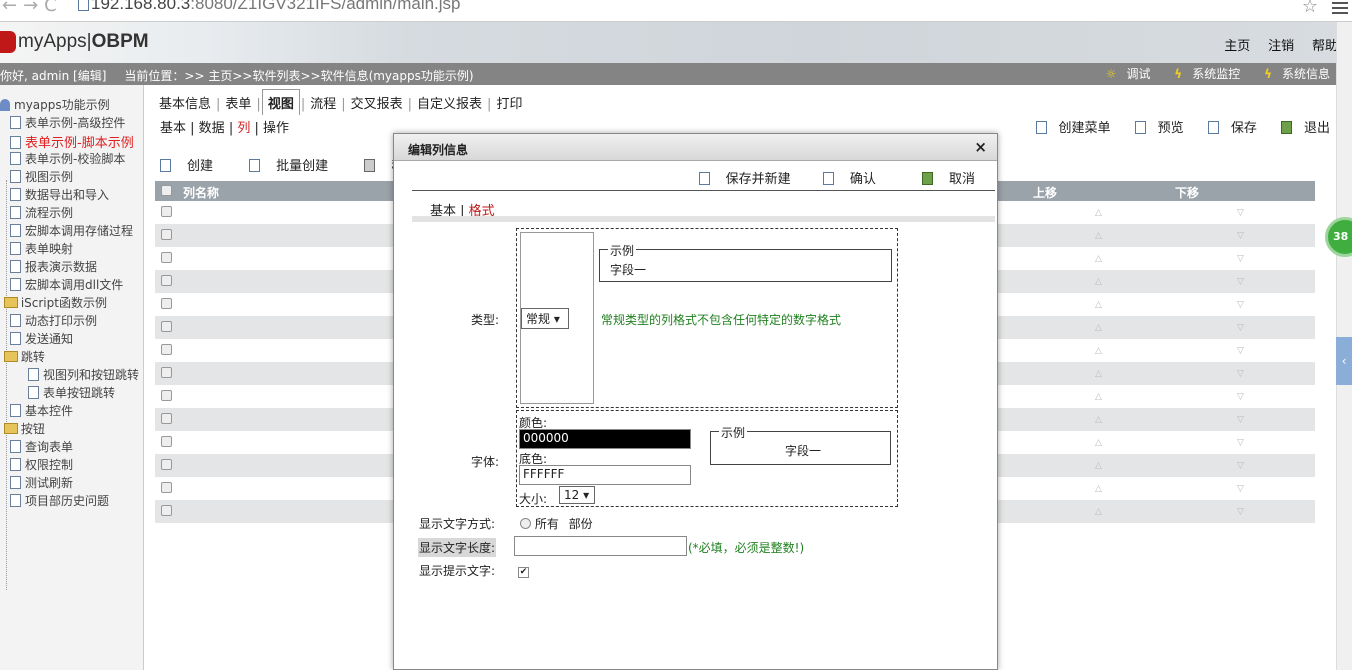 The width and height of the screenshot is (1352, 670). Describe the element at coordinates (276, 128) in the screenshot. I see `subtab-action: 操作` at that location.